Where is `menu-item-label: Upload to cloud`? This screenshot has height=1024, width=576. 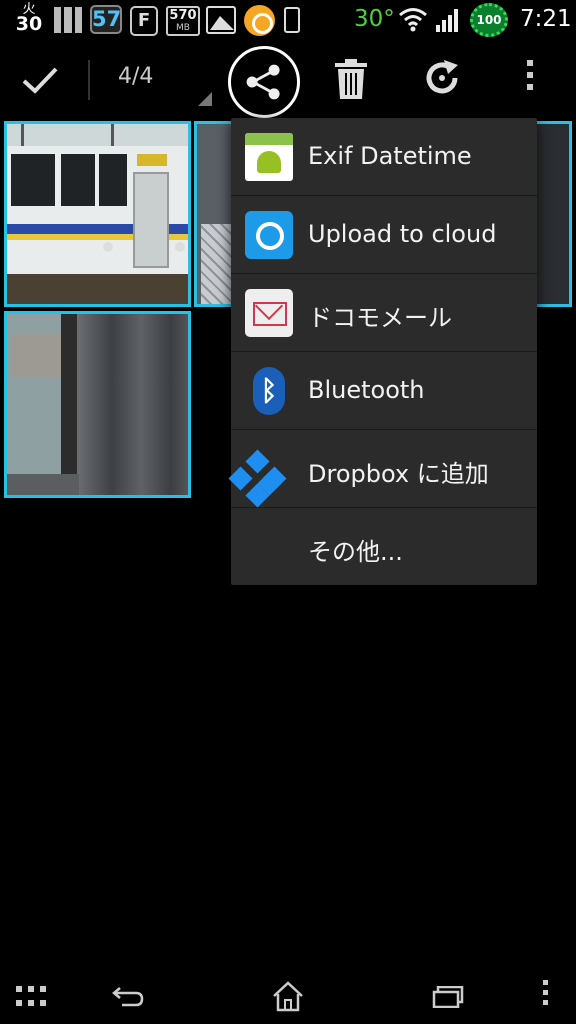
menu-item-label: Upload to cloud is located at coordinates (402, 234).